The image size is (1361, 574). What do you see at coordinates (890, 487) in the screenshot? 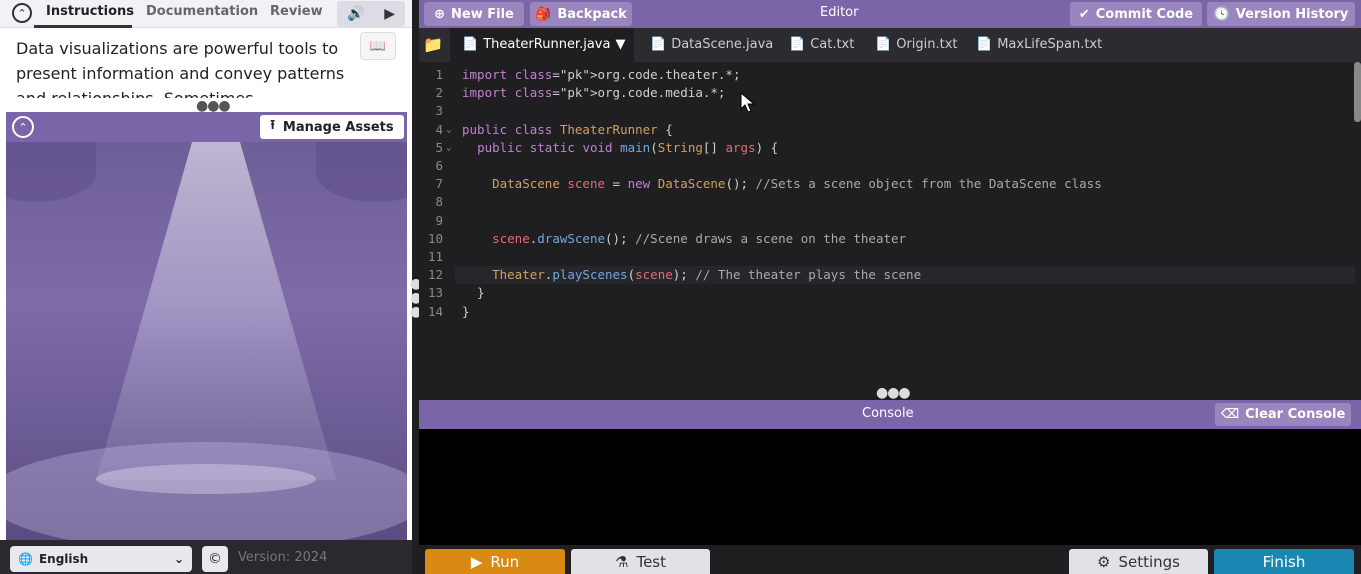
I see `console-output` at bounding box center [890, 487].